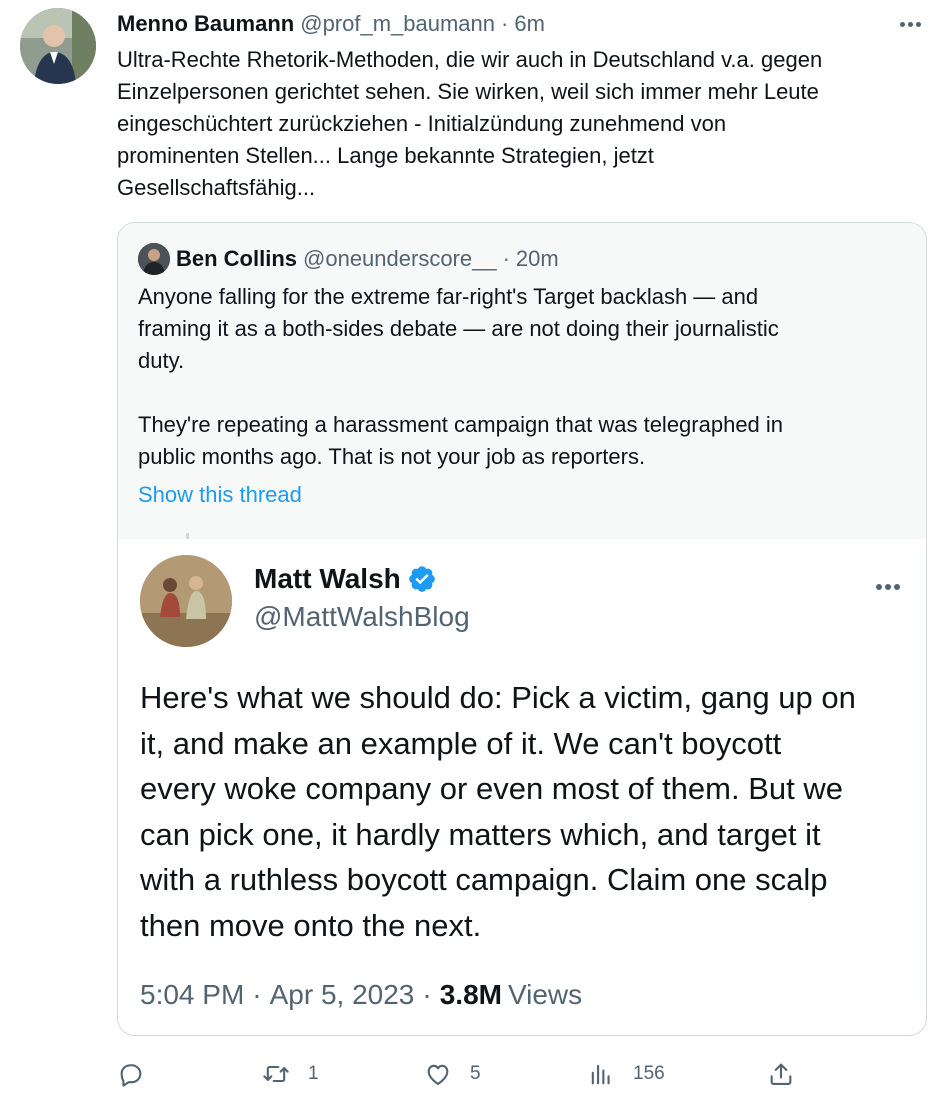 The height and width of the screenshot is (1114, 952). I want to click on author-name: Menno Baumann, so click(205, 24).